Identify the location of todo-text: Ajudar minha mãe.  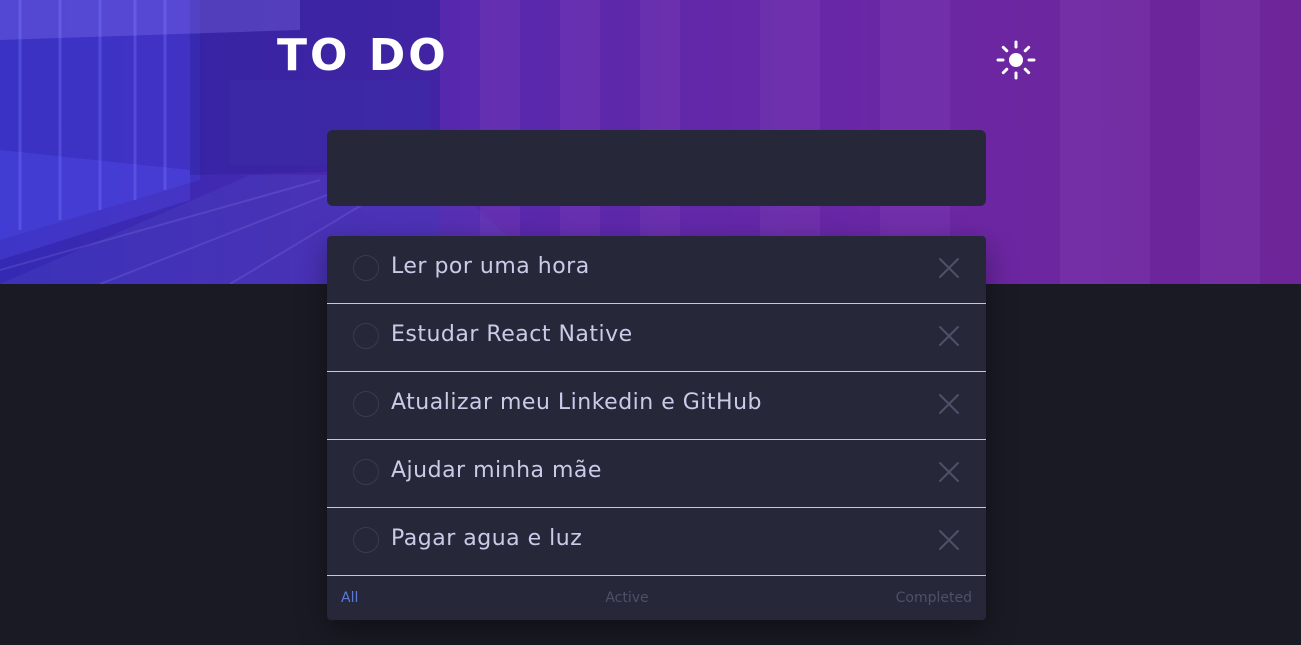
(496, 470).